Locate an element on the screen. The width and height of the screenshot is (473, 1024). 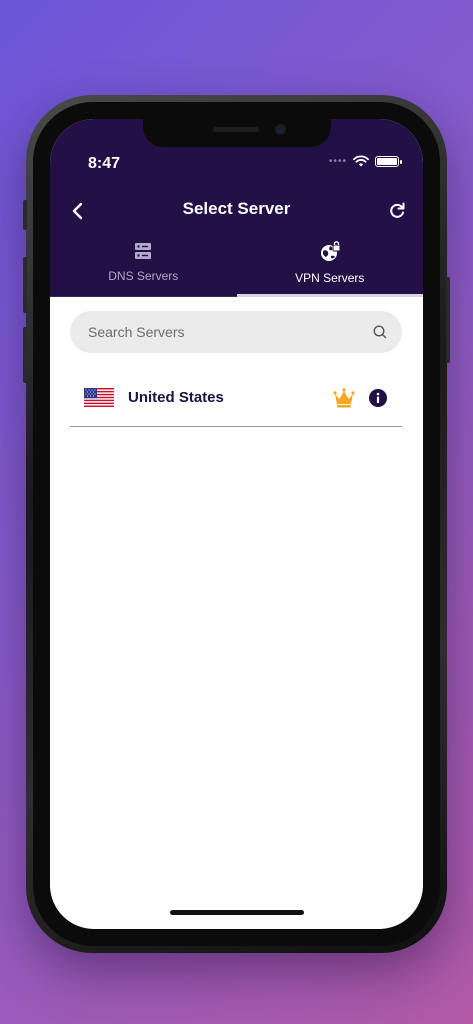
globe-lock-icon is located at coordinates (330, 251).